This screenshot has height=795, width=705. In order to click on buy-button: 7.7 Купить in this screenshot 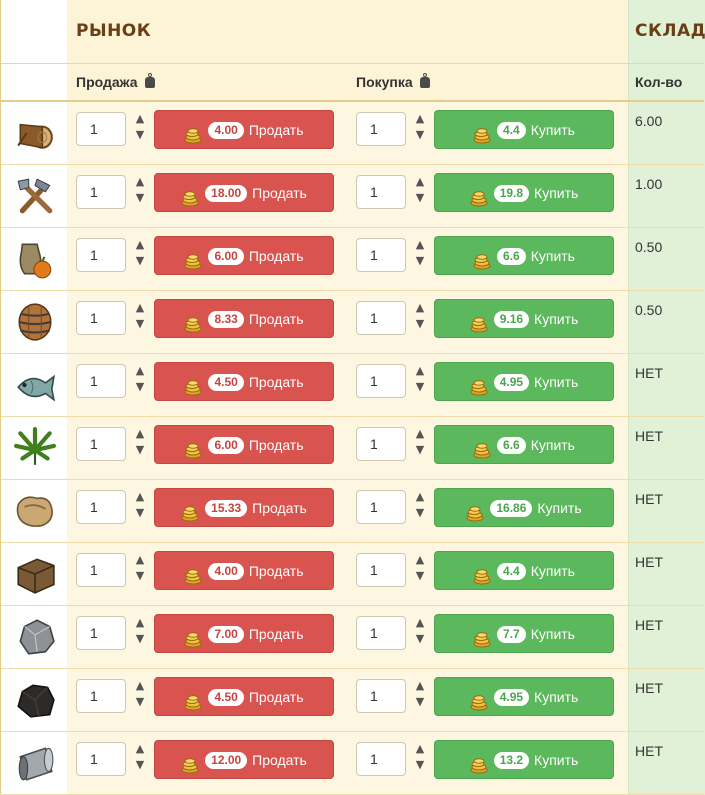, I will do `click(524, 633)`.